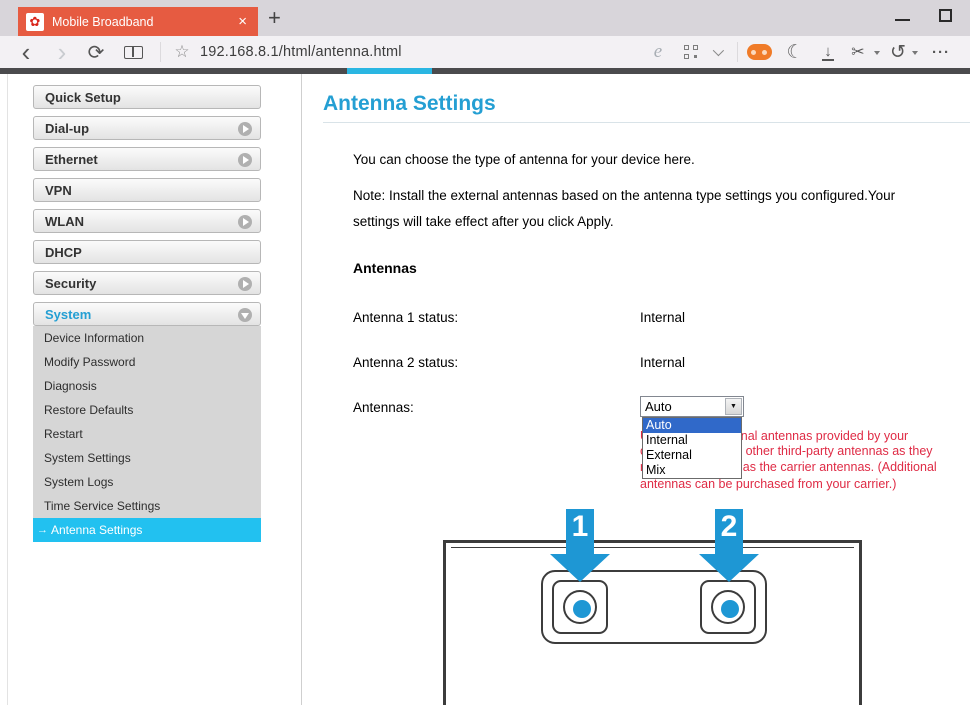  Describe the element at coordinates (580, 545) in the screenshot. I see `arrow-down-1-icon: 1` at that location.